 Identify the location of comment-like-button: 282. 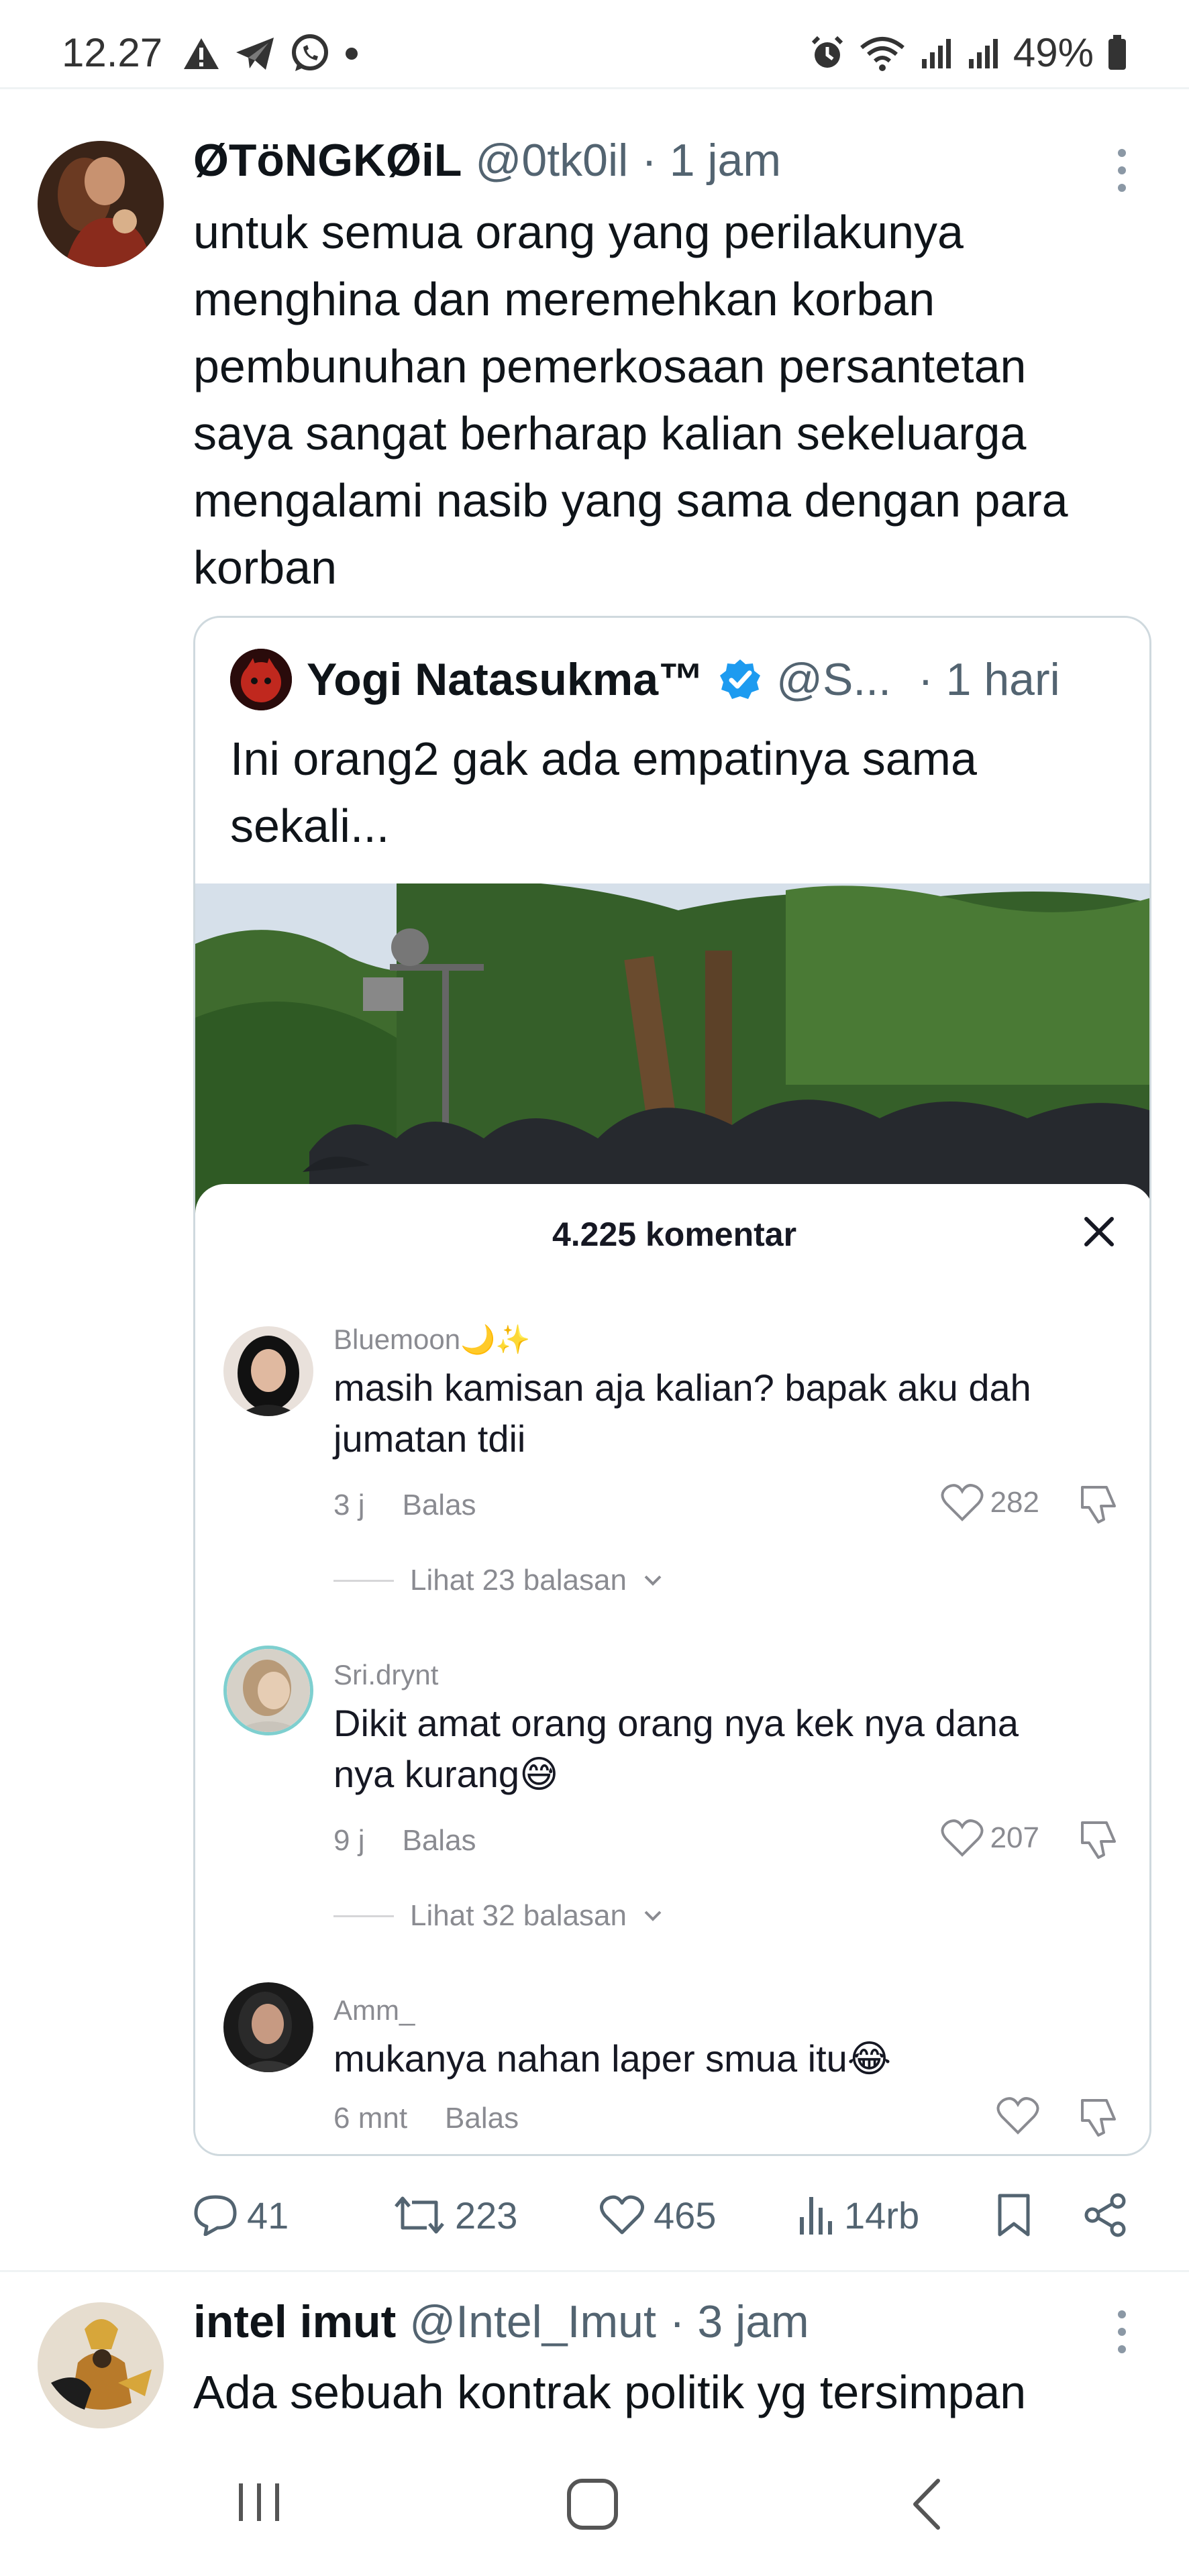
(990, 1502).